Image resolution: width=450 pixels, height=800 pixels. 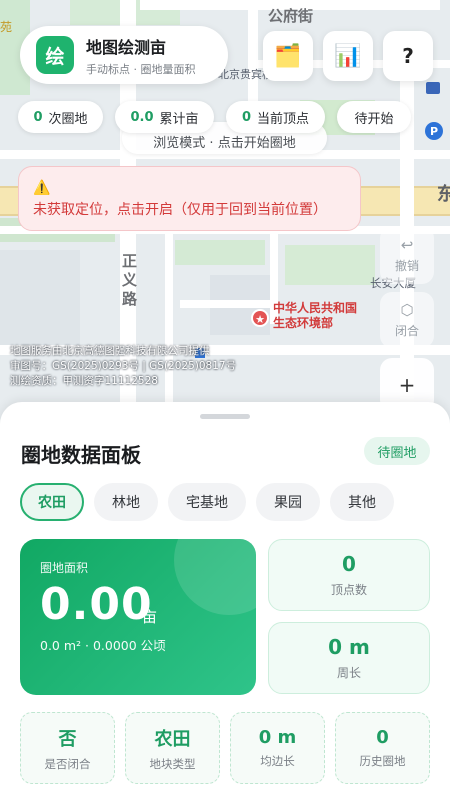 What do you see at coordinates (382, 737) in the screenshot?
I see `history-value: 0` at bounding box center [382, 737].